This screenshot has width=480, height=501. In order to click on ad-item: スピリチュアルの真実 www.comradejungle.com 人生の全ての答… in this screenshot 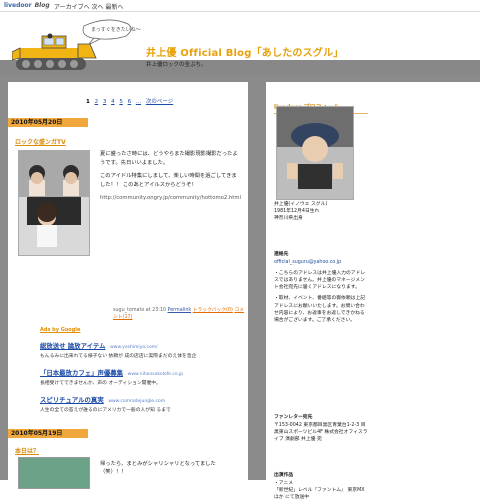, I will do `click(145, 404)`.